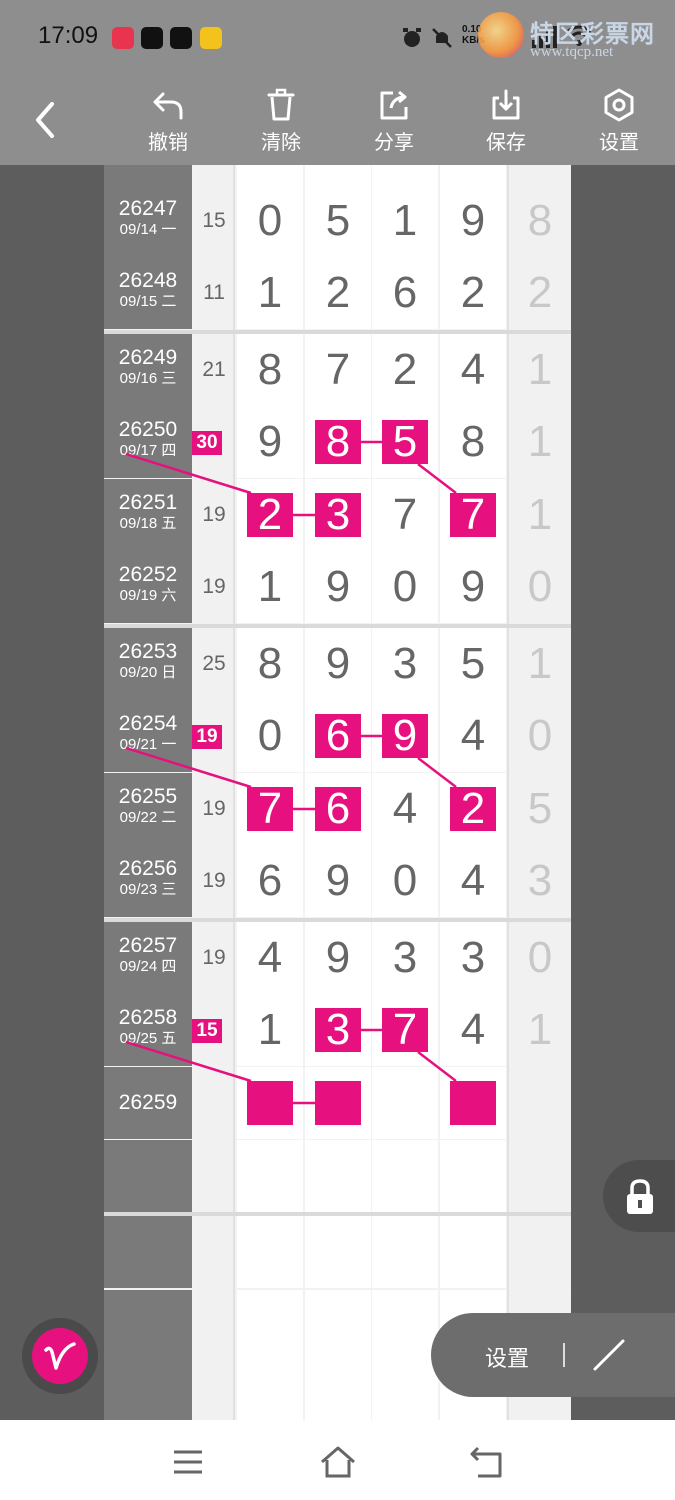 This screenshot has width=675, height=1500. Describe the element at coordinates (214, 1103) in the screenshot. I see `sum-cell` at that location.